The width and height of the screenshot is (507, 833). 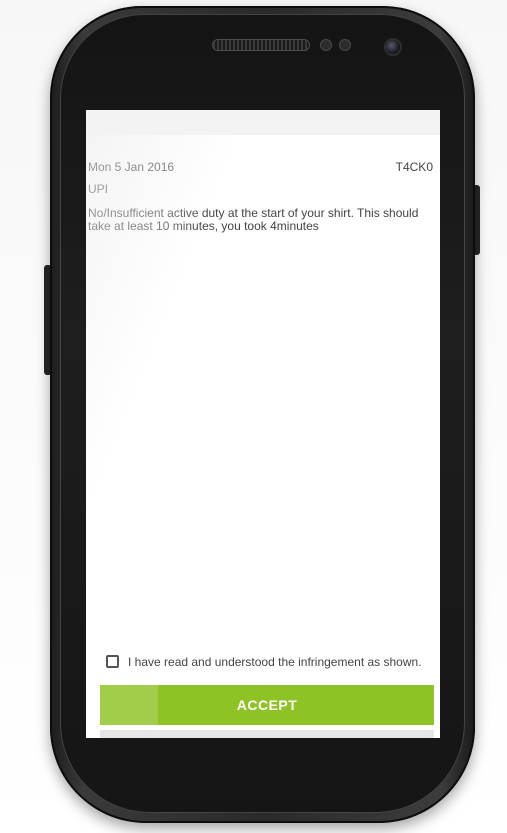 What do you see at coordinates (263, 122) in the screenshot?
I see `status-bar` at bounding box center [263, 122].